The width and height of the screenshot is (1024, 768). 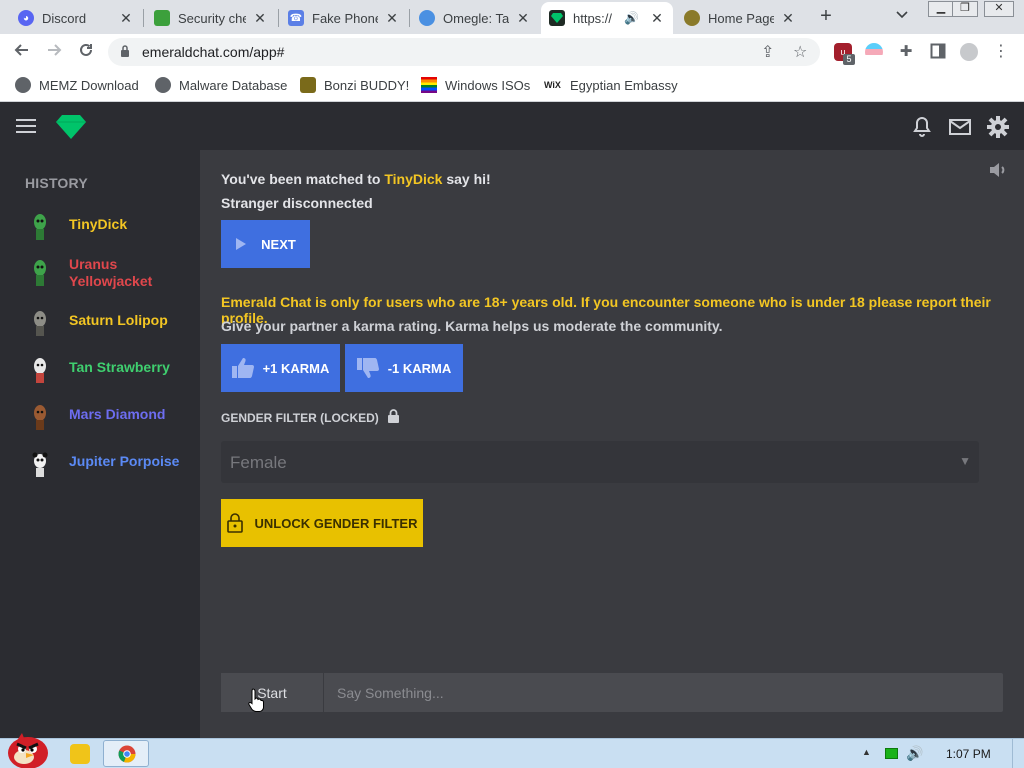 I want to click on bookmark-bonzi-buddy: Bonzi BUDDY!, so click(x=354, y=85).